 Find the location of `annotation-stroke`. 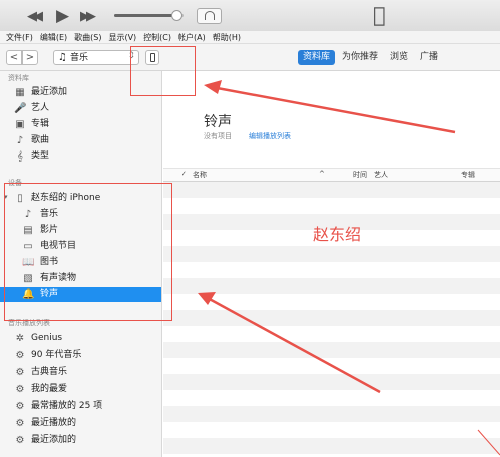

annotation-stroke is located at coordinates (488, 442).